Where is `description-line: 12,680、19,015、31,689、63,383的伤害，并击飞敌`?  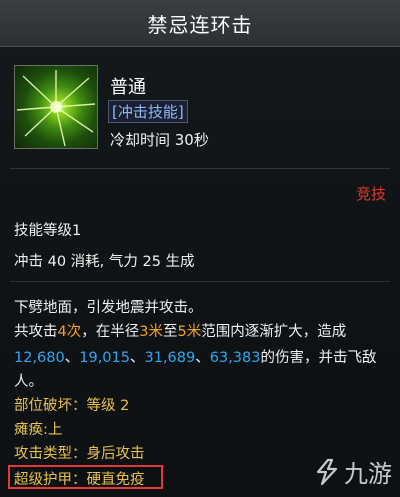 description-line: 12,680、19,015、31,689、63,383的伤害，并击飞敌 is located at coordinates (195, 356).